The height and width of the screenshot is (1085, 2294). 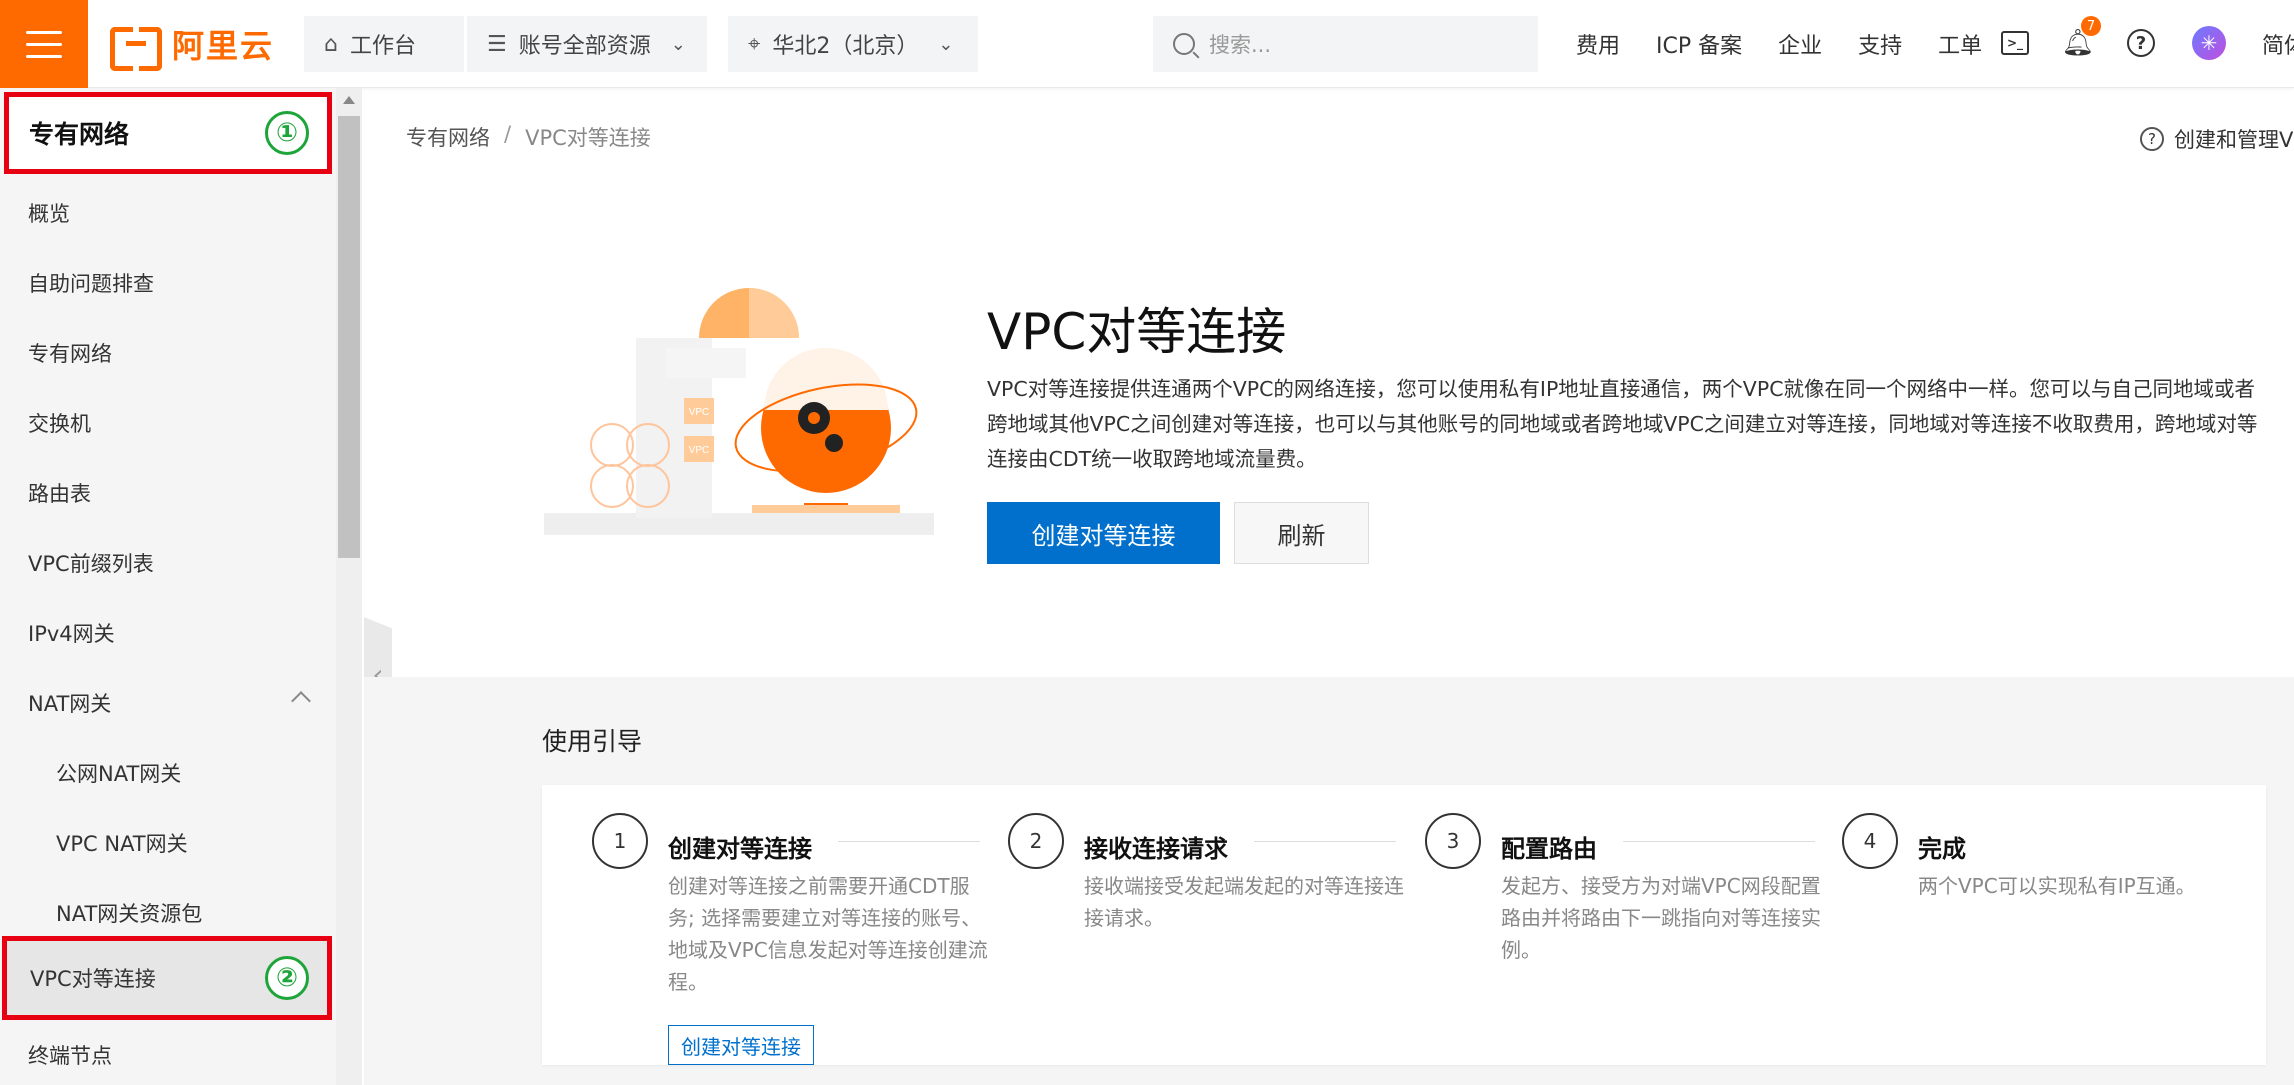 I want to click on logo-text: 阿里云, so click(x=223, y=46).